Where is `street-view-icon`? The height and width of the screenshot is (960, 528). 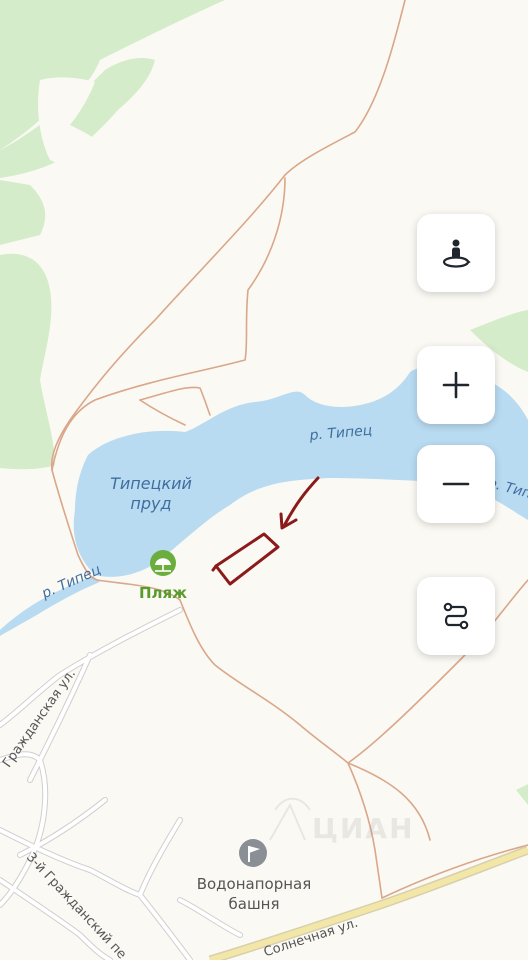 street-view-icon is located at coordinates (456, 253).